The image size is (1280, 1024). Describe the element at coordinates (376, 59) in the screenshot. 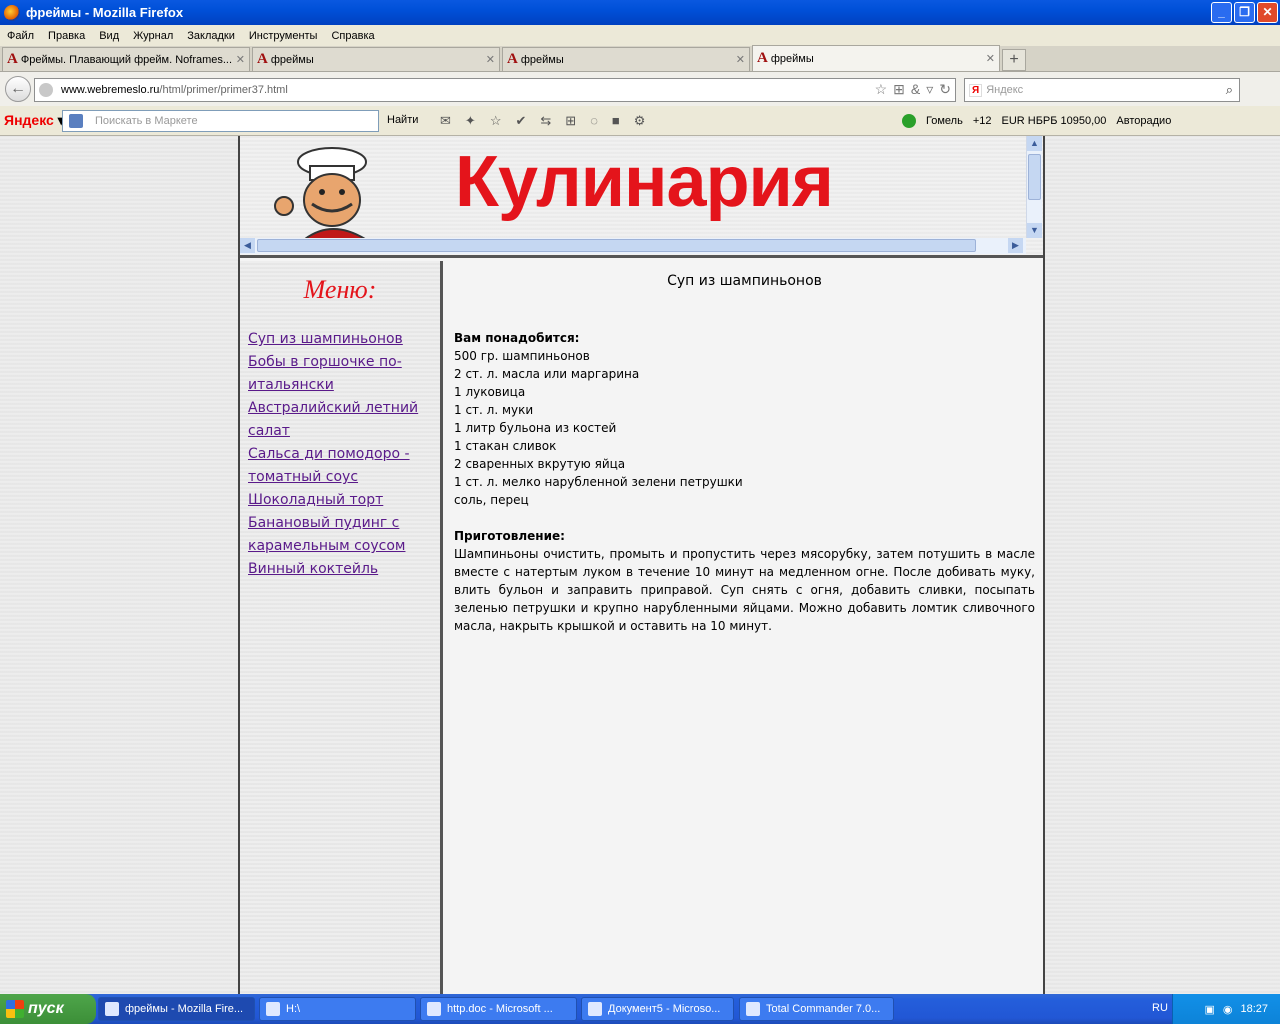

I see `tab-2: A фреймы ✕` at that location.